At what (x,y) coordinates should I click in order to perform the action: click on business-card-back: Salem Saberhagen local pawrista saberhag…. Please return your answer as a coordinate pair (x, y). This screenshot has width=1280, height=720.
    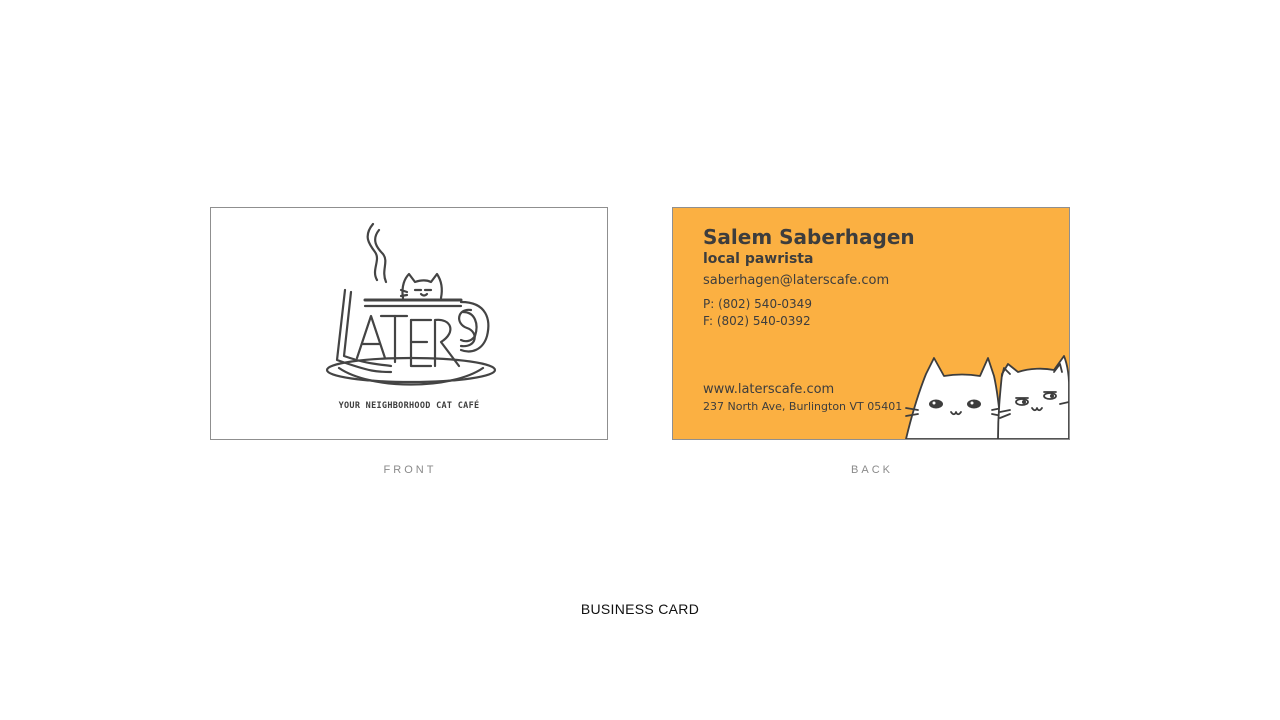
    Looking at the image, I should click on (871, 323).